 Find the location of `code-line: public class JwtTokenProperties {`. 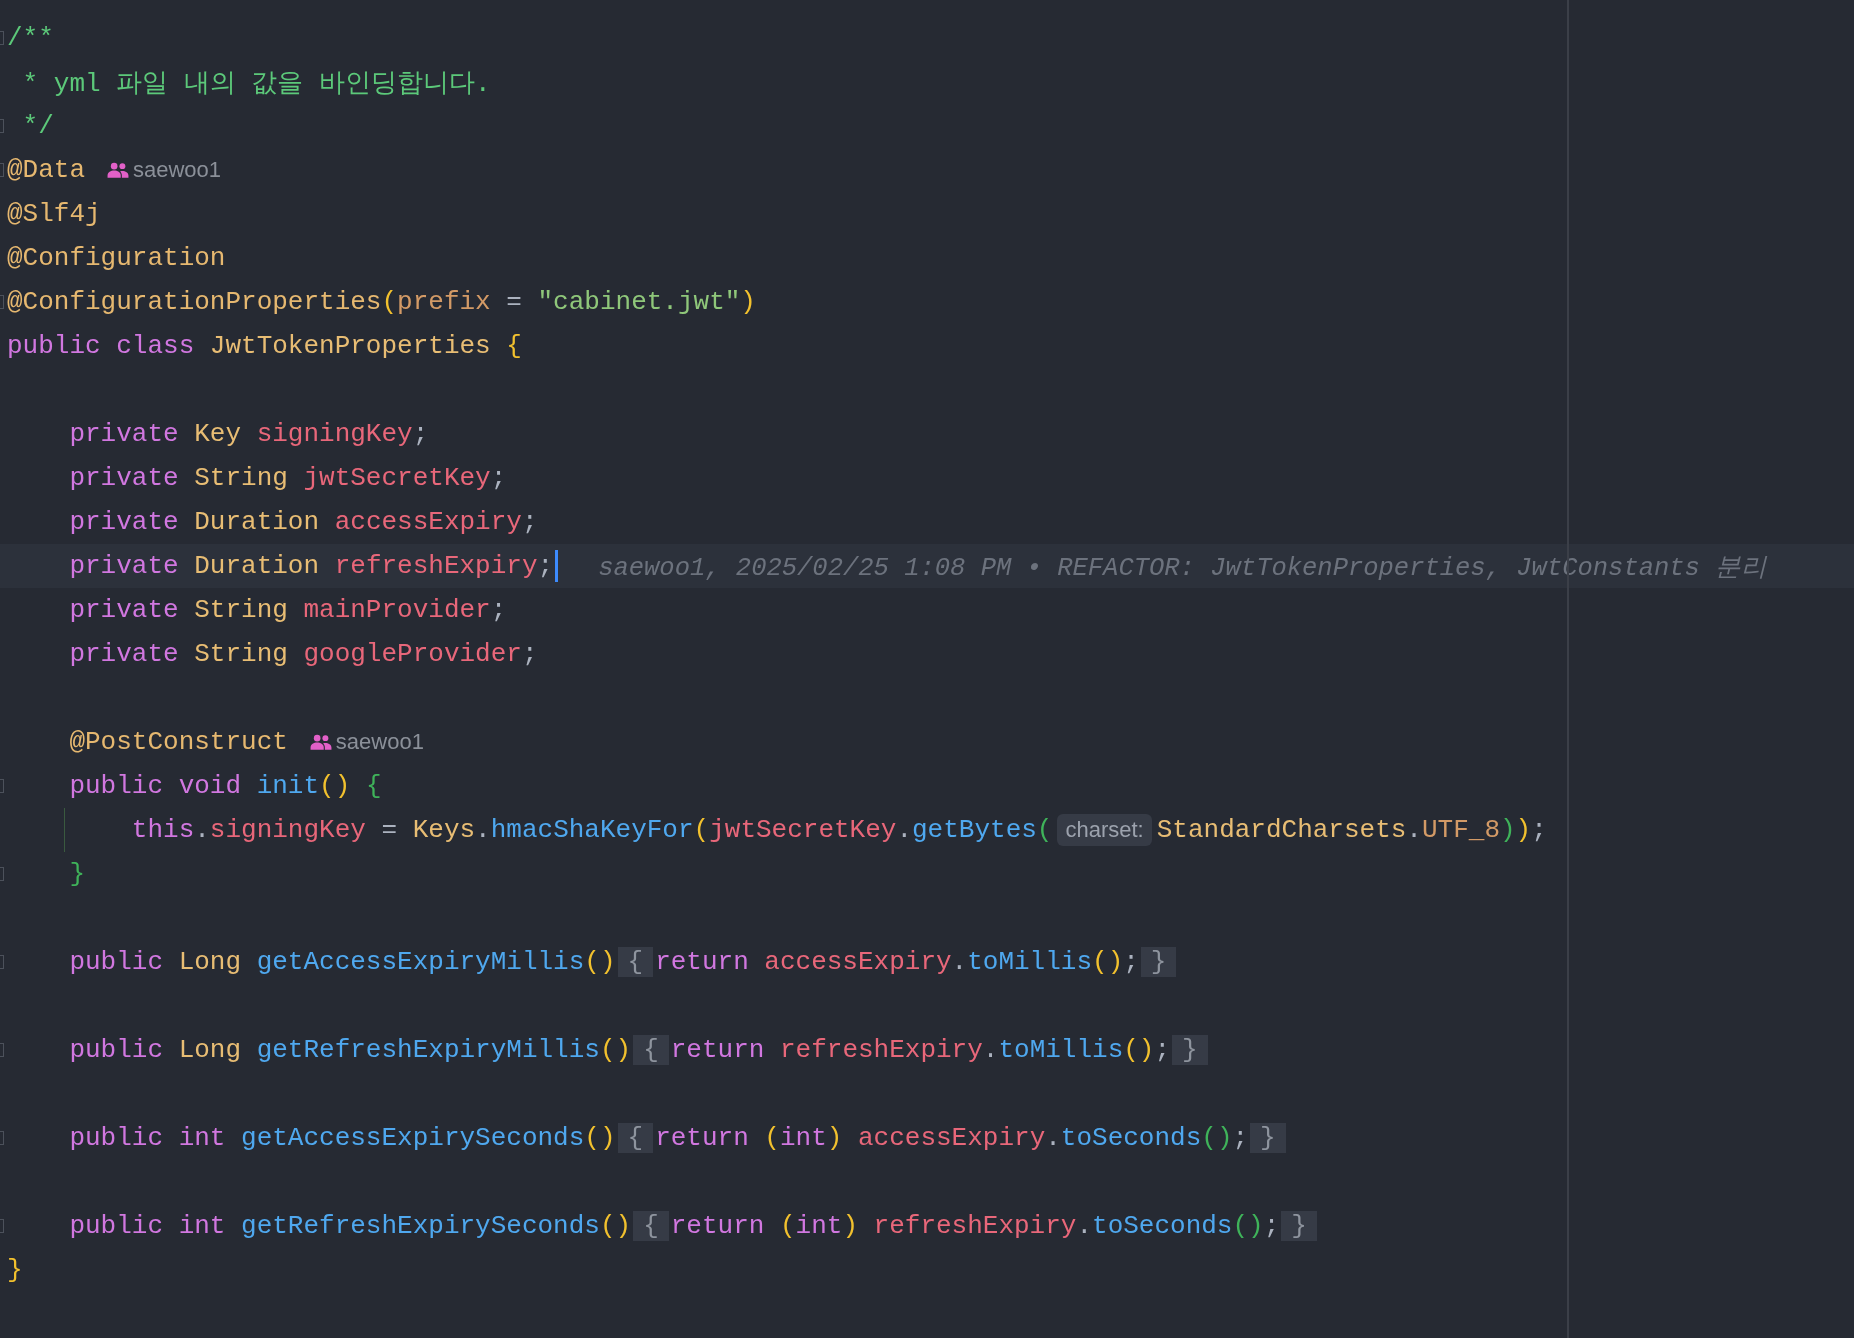

code-line: public class JwtTokenProperties { is located at coordinates (264, 346).